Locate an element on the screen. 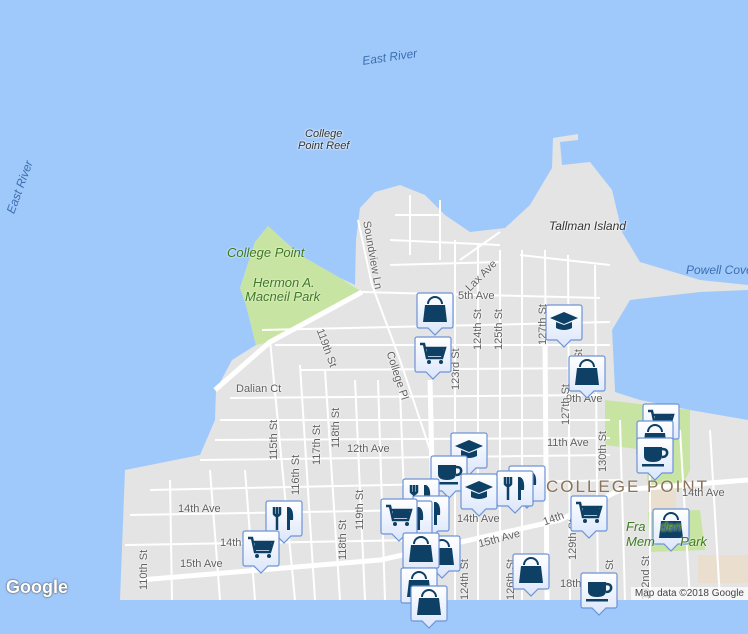 Image resolution: width=748 pixels, height=634 pixels. label-memorial-park: Fra den Mem Park is located at coordinates (666, 534).